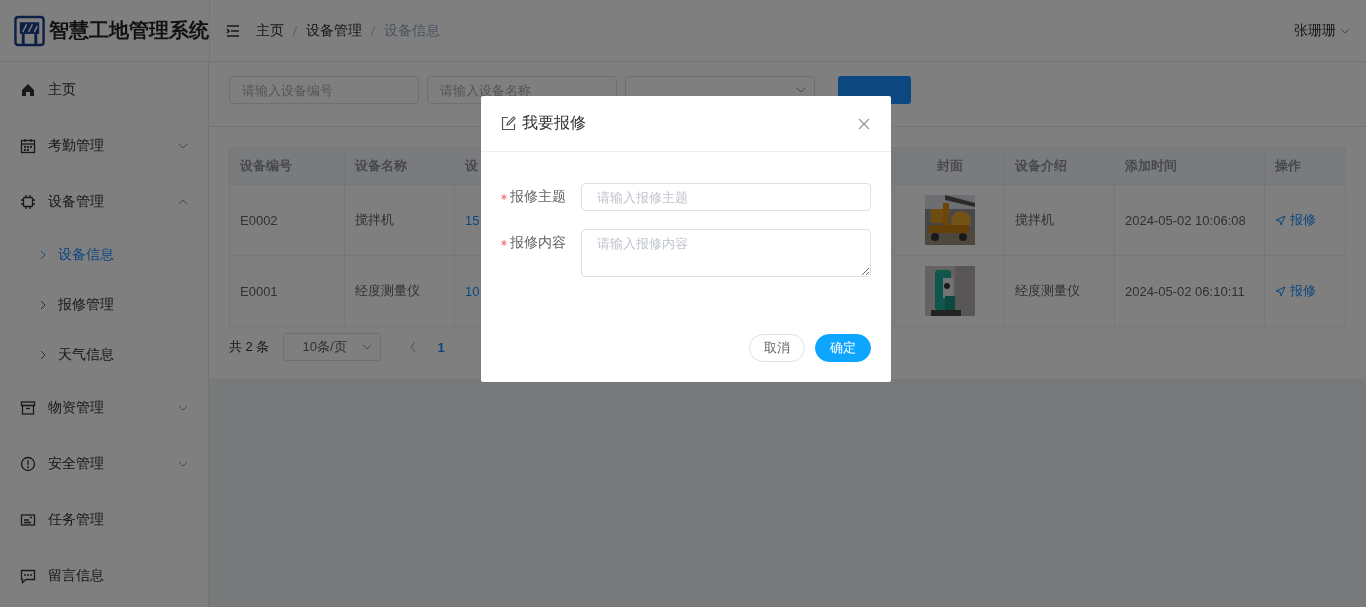 This screenshot has height=607, width=1366. Describe the element at coordinates (104, 464) in the screenshot. I see `sidebar-item: 安全管理` at that location.